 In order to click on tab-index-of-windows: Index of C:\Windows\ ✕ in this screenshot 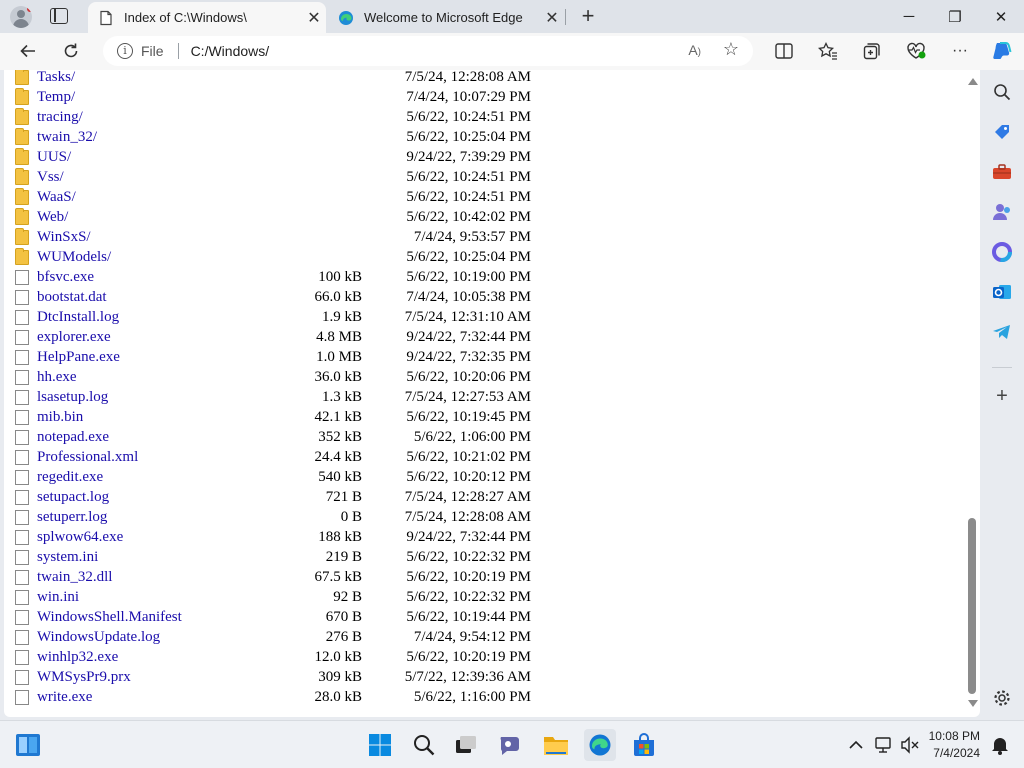, I will do `click(207, 17)`.